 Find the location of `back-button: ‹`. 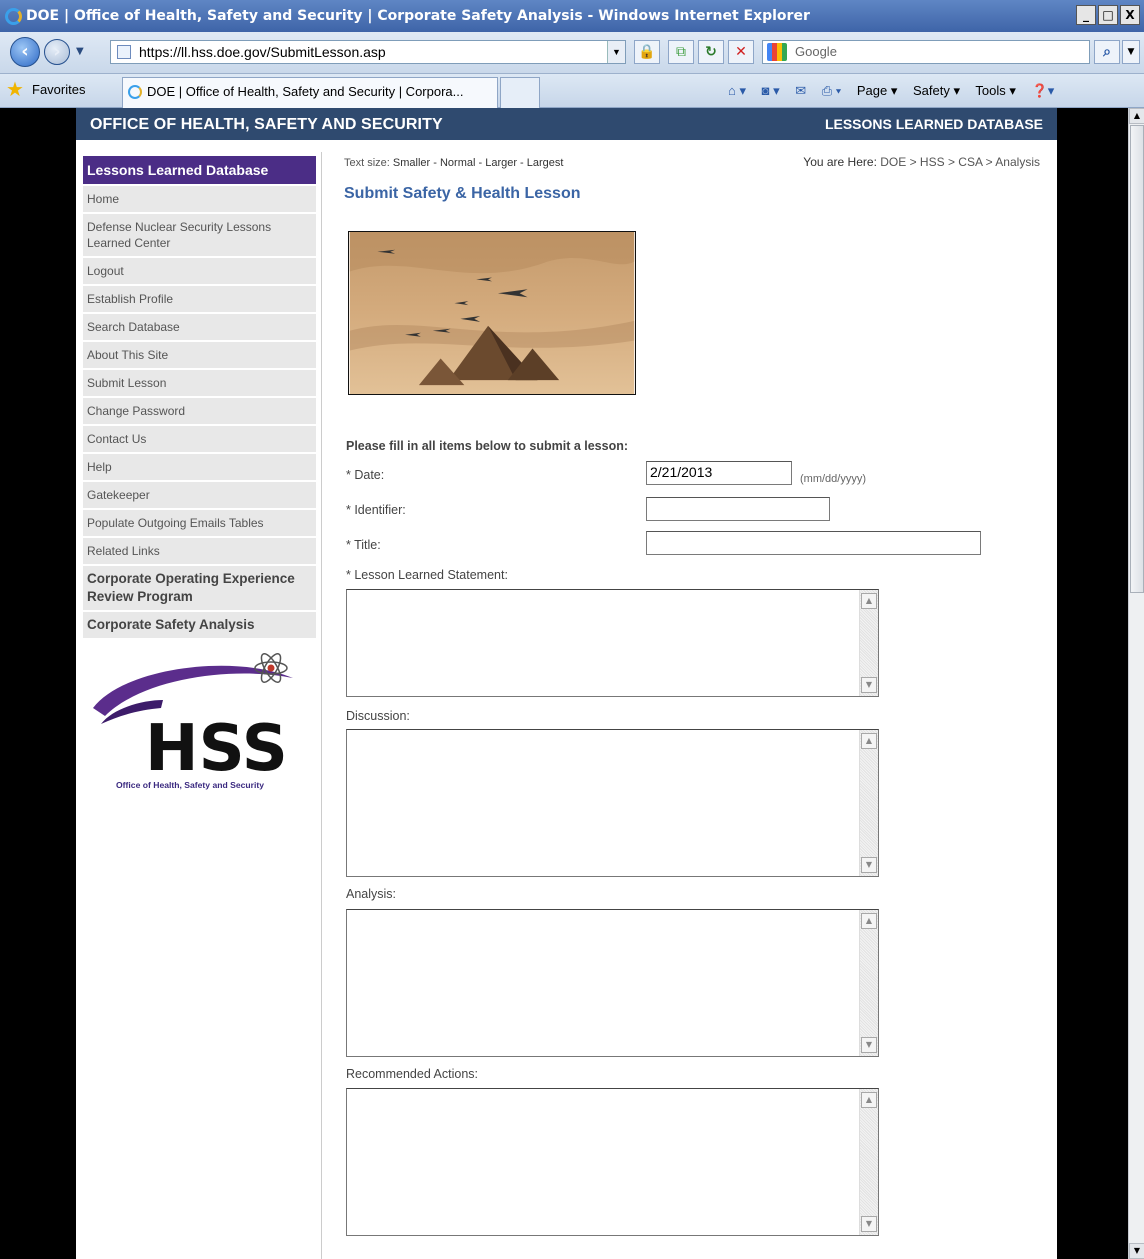

back-button: ‹ is located at coordinates (25, 52).